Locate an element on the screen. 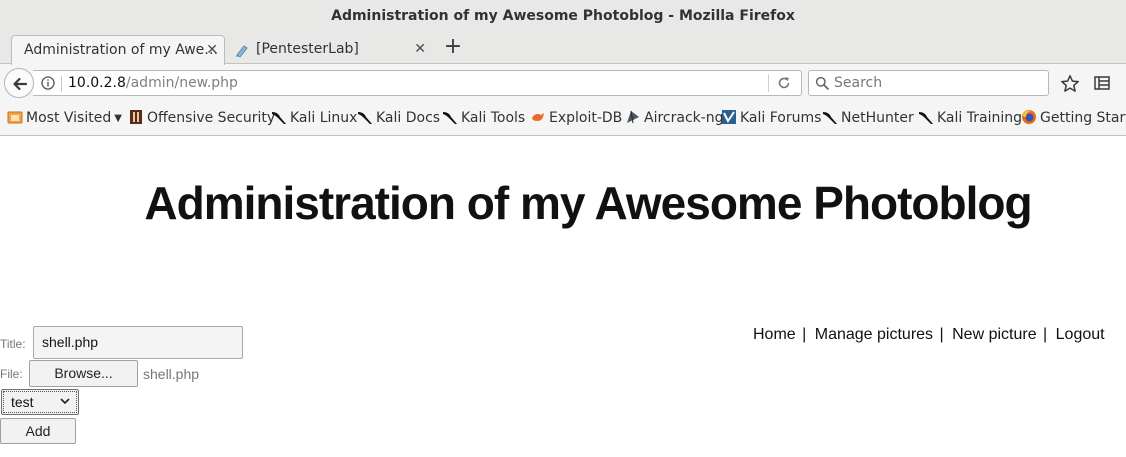  bookmark-star-icon is located at coordinates (1070, 84).